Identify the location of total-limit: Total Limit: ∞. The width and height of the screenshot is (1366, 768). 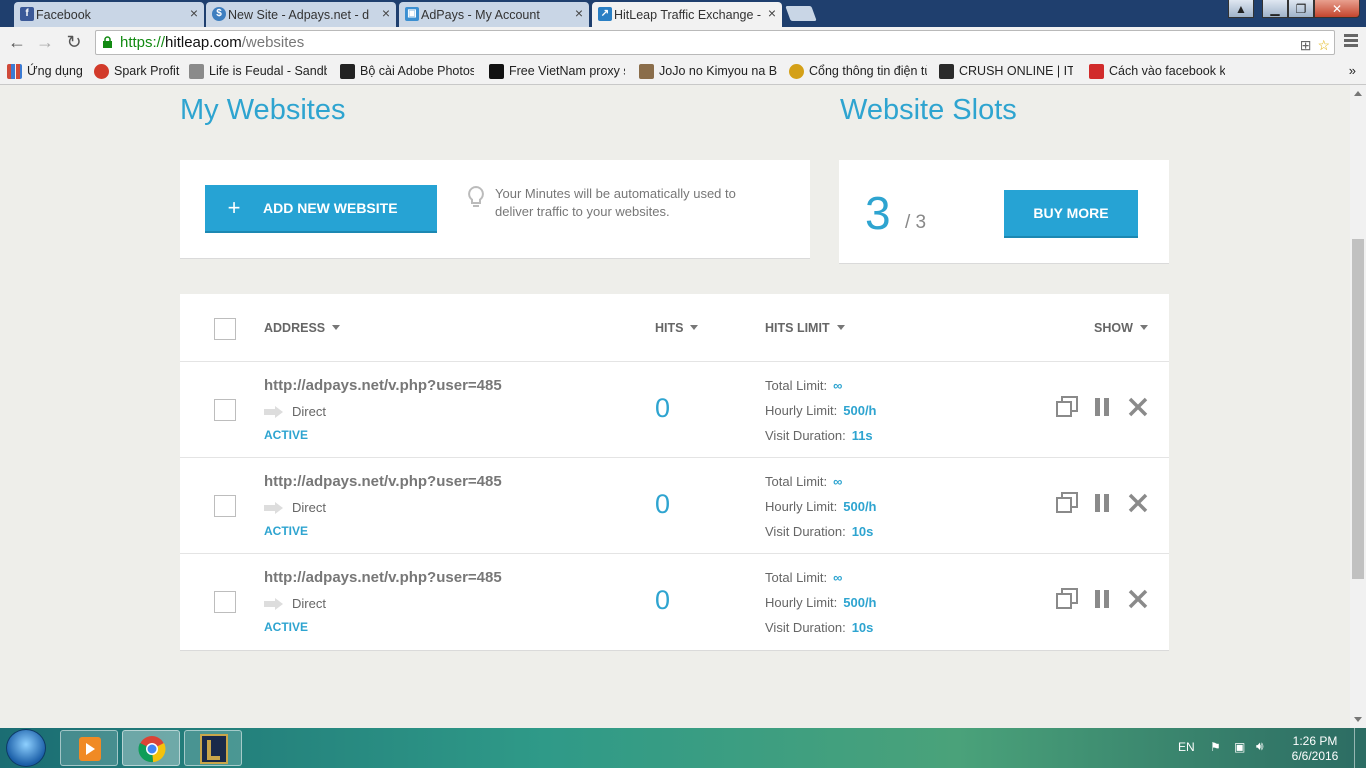
(803, 577).